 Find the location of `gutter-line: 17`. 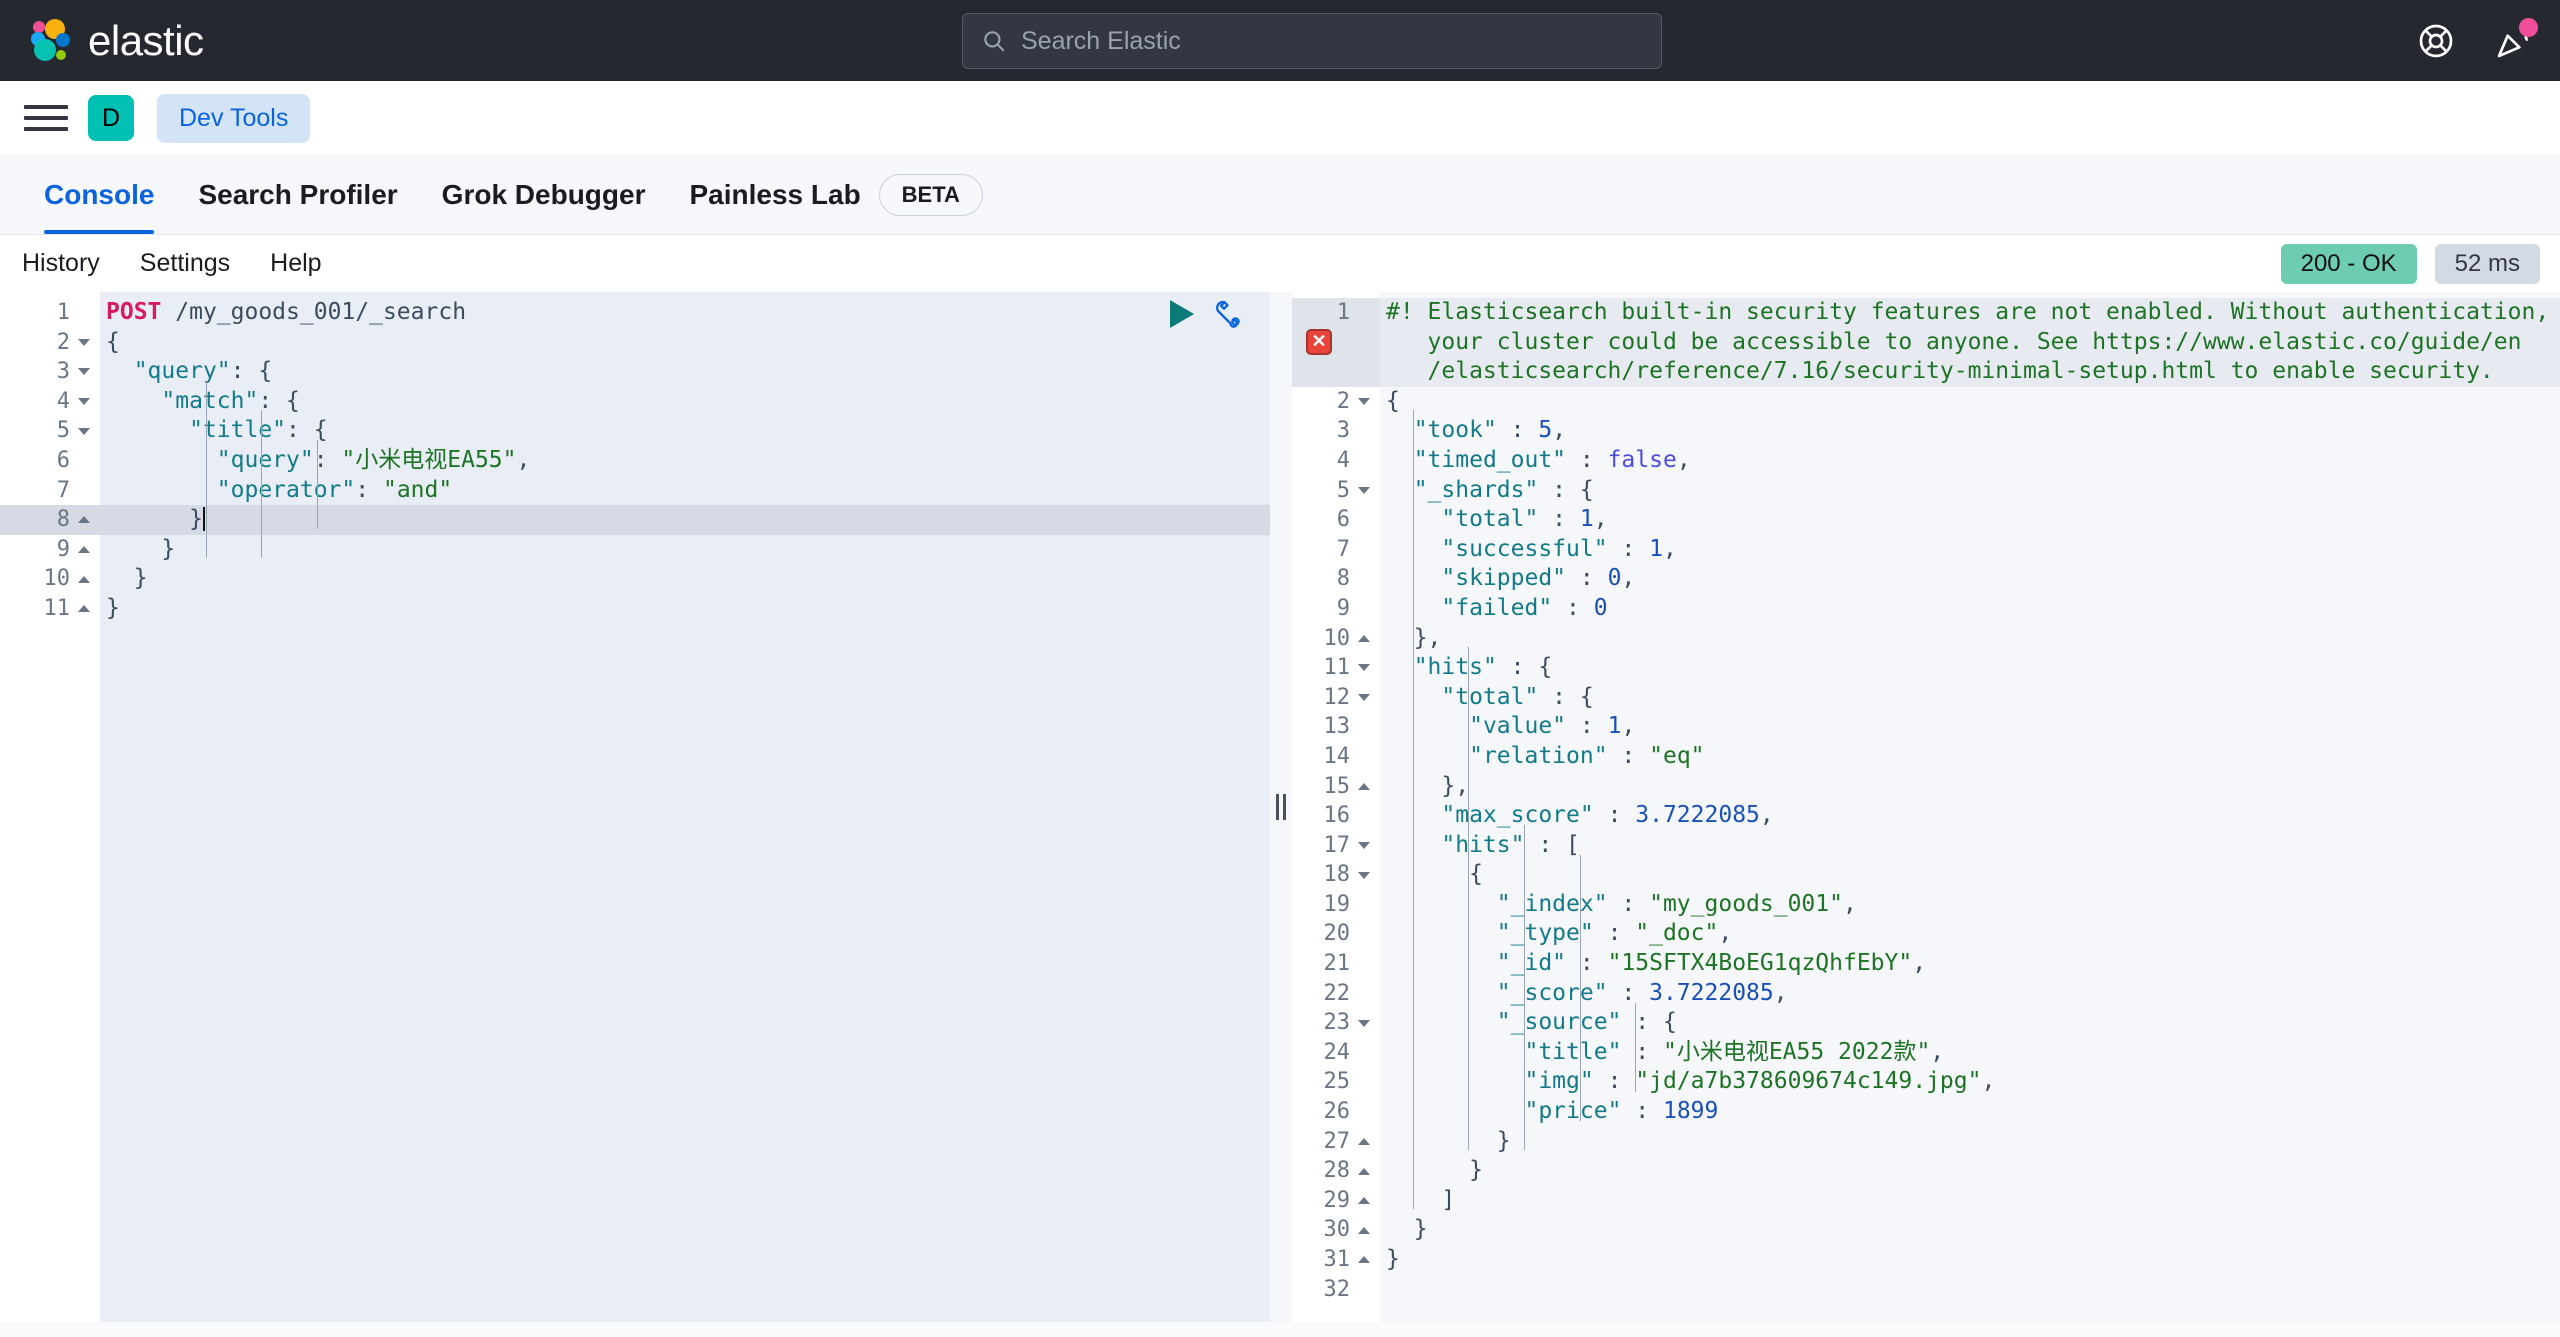

gutter-line: 17 is located at coordinates (1336, 846).